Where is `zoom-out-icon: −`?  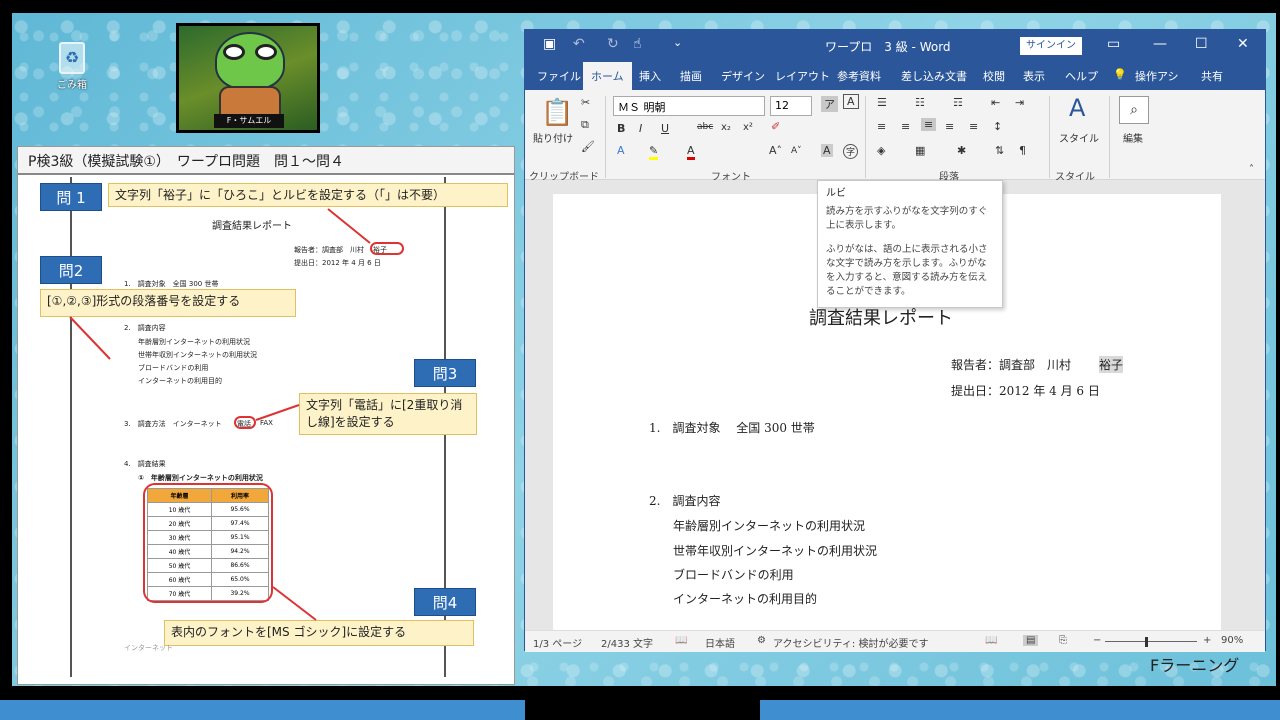
zoom-out-icon: − is located at coordinates (1097, 640).